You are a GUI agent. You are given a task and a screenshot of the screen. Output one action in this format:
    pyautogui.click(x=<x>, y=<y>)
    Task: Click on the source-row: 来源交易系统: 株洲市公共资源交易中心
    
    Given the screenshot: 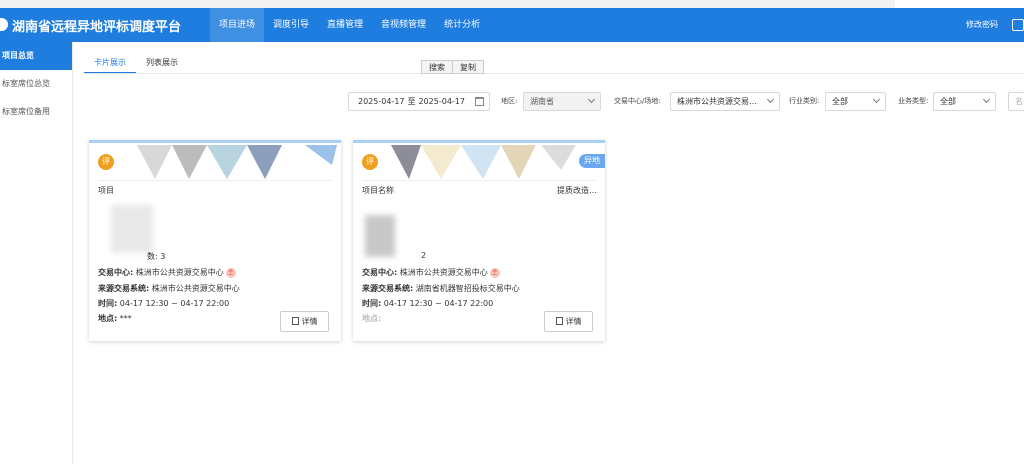 What is the action you would take?
    pyautogui.click(x=169, y=288)
    